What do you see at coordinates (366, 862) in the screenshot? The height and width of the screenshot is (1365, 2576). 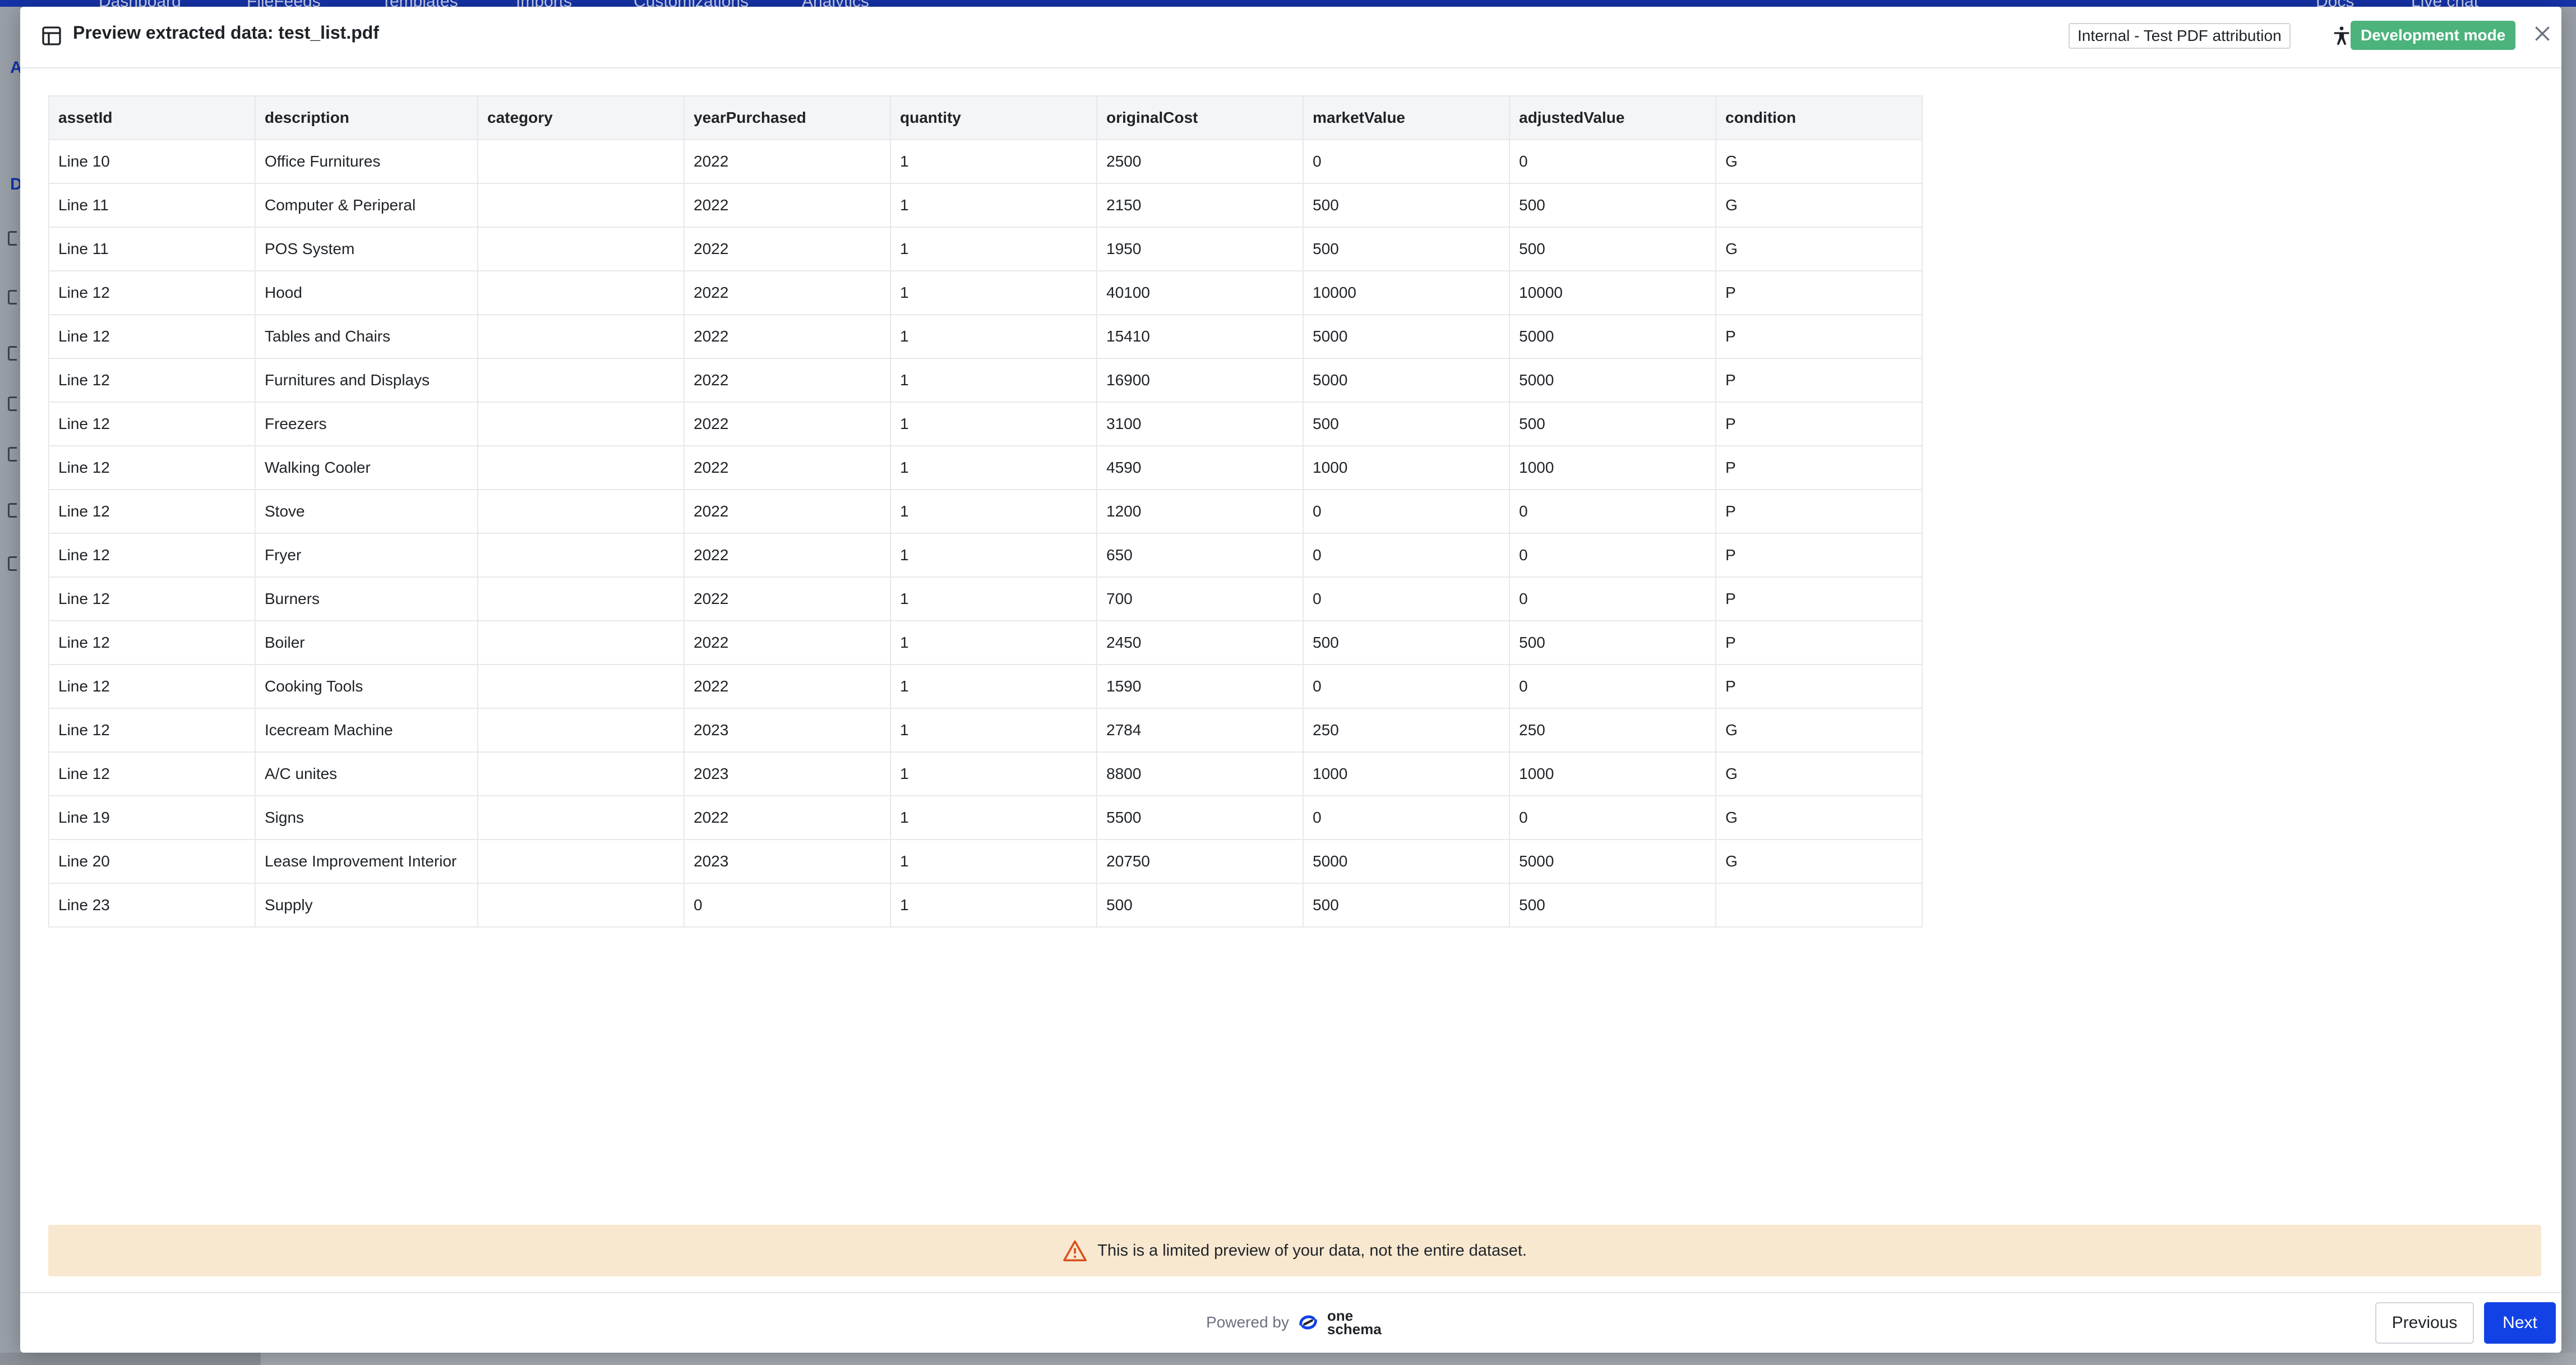 I see `table-cell-description: Lease Improvement Interior` at bounding box center [366, 862].